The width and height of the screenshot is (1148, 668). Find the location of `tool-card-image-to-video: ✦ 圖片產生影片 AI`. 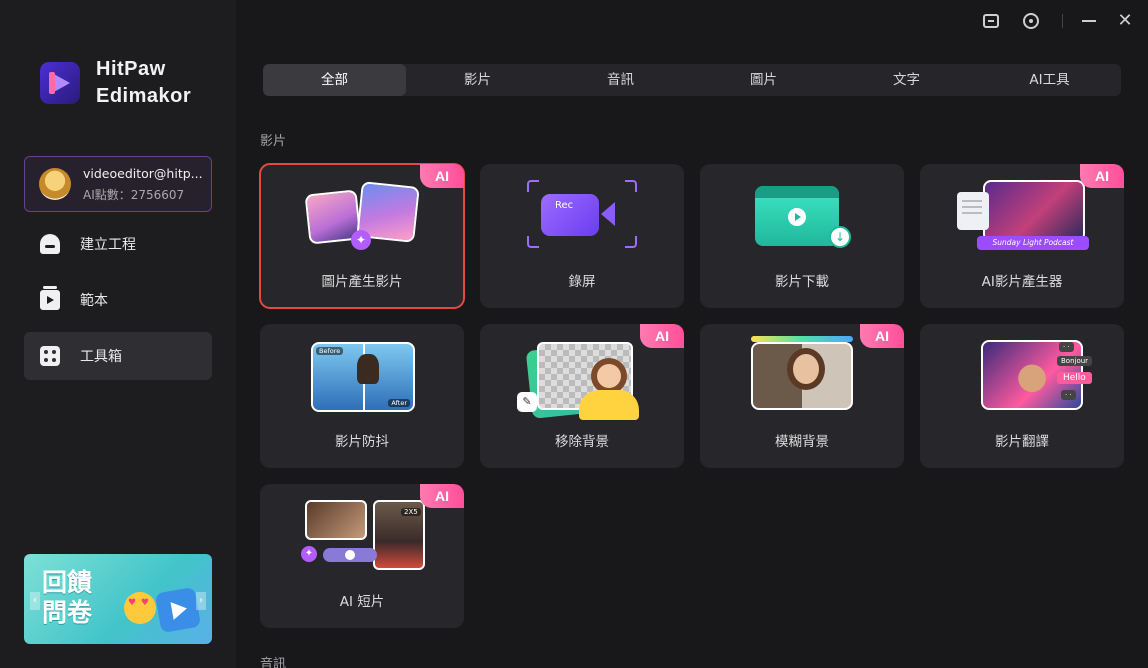

tool-card-image-to-video: ✦ 圖片產生影片 AI is located at coordinates (362, 236).